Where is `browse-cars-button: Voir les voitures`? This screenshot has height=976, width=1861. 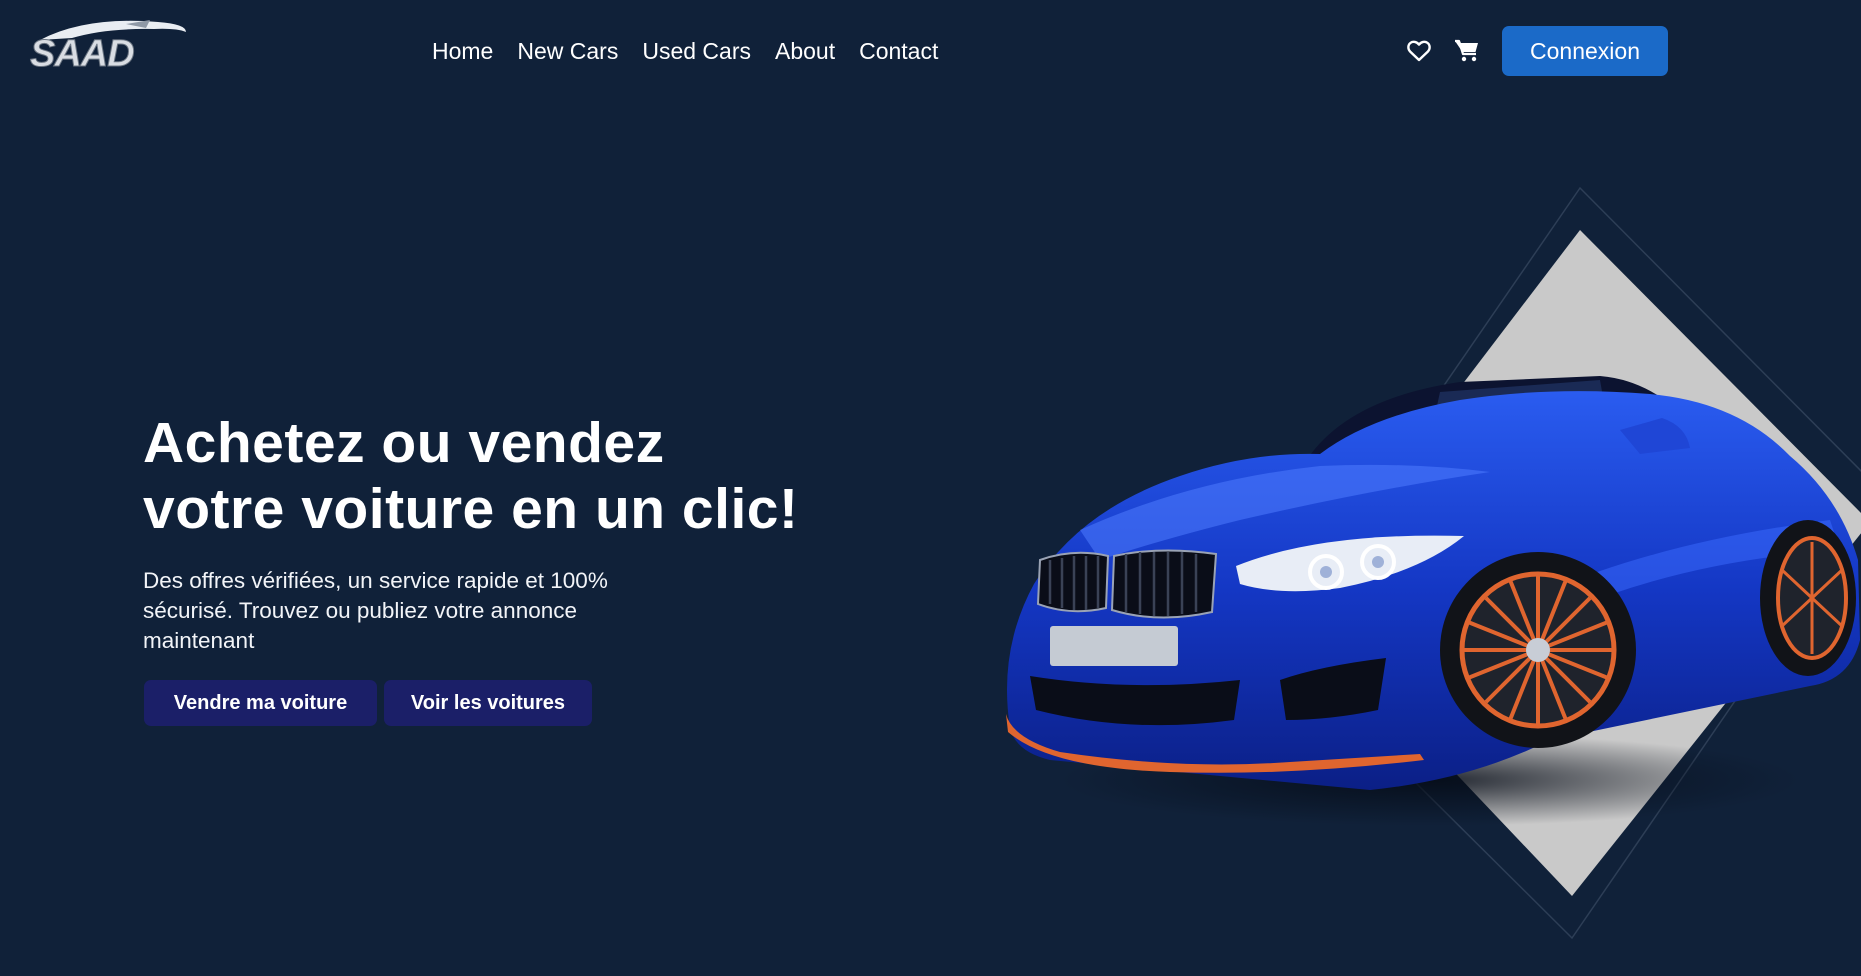
browse-cars-button: Voir les voitures is located at coordinates (488, 703).